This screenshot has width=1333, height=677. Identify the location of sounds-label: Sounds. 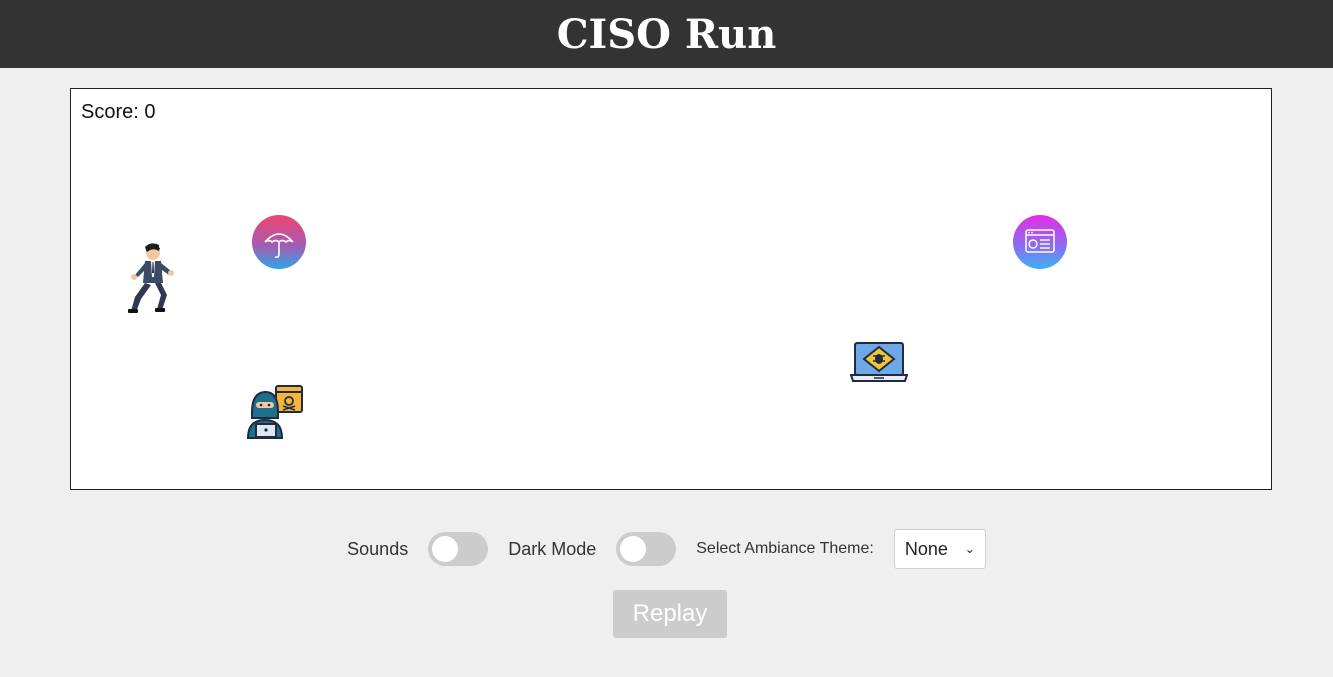
(378, 548).